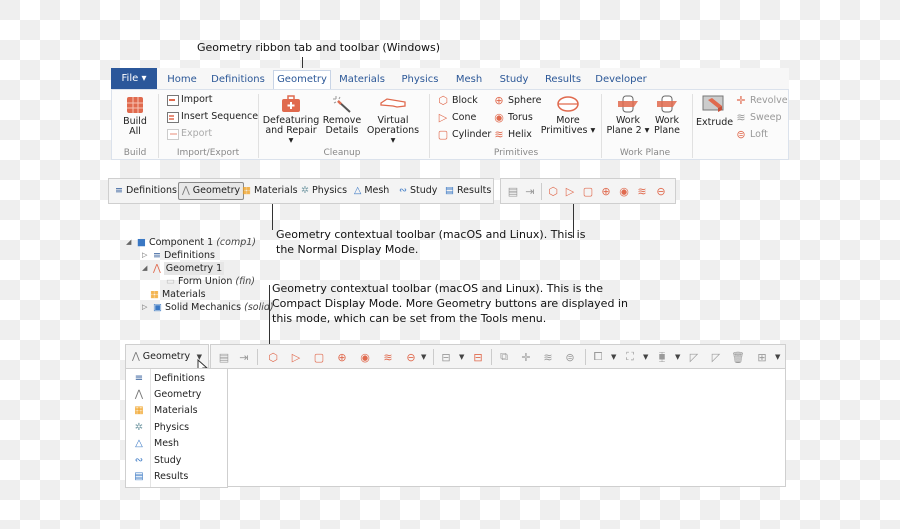  I want to click on tab-developer: Developer, so click(621, 80).